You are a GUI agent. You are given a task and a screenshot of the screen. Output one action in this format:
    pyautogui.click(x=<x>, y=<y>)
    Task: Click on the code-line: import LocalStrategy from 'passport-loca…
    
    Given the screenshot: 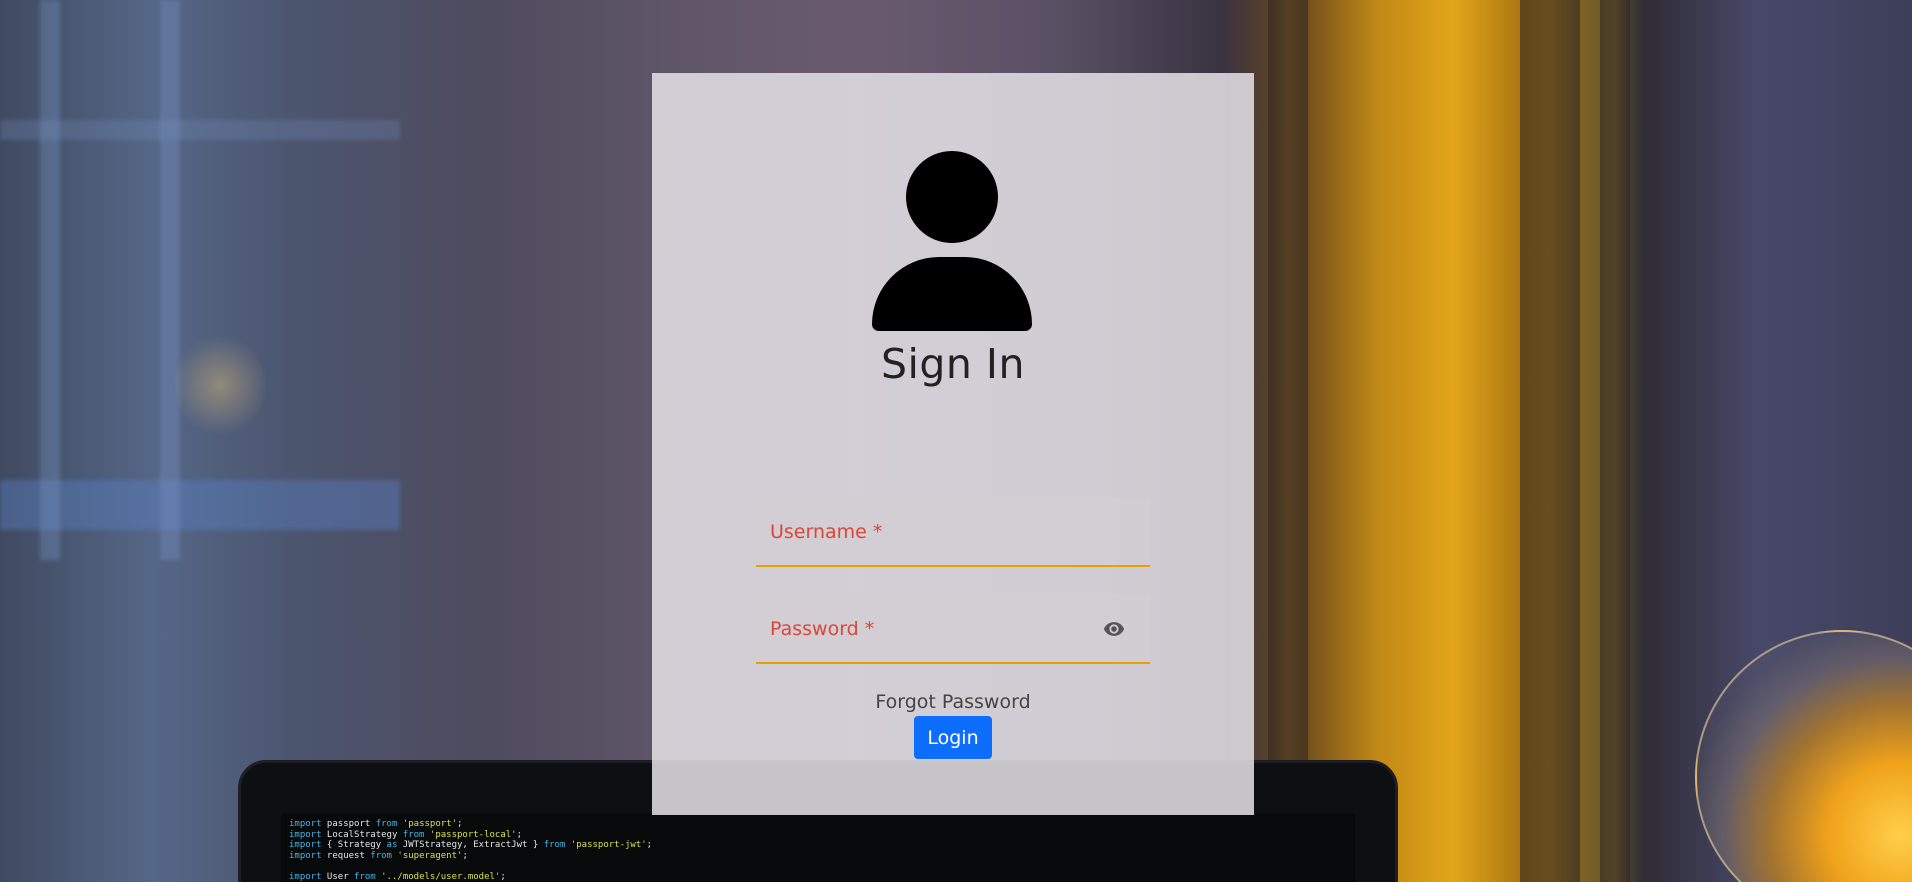 What is the action you would take?
    pyautogui.click(x=406, y=834)
    